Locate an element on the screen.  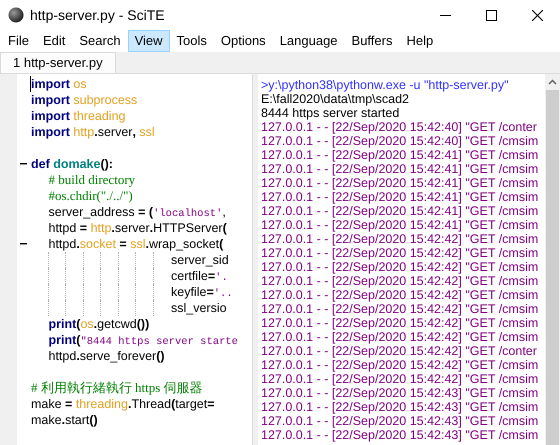
code-continuation-line: certfile='. is located at coordinates (199, 276).